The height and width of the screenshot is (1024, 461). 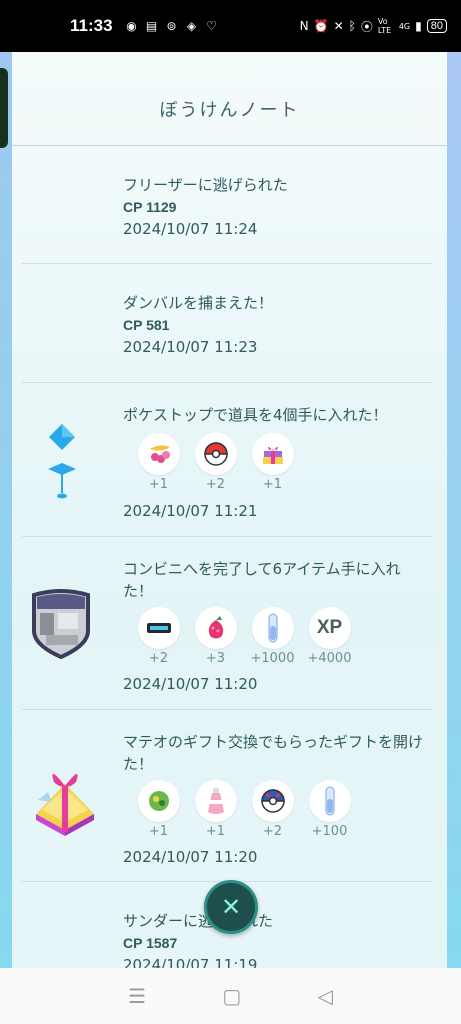 I want to click on pokestop-photo-icon, so click(x=61, y=624).